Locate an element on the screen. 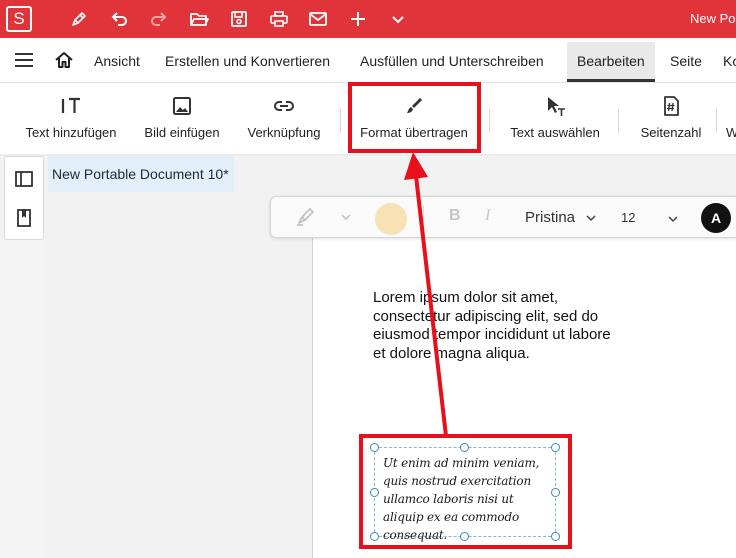 This screenshot has width=736, height=558. font-size-value: 12 is located at coordinates (628, 217).